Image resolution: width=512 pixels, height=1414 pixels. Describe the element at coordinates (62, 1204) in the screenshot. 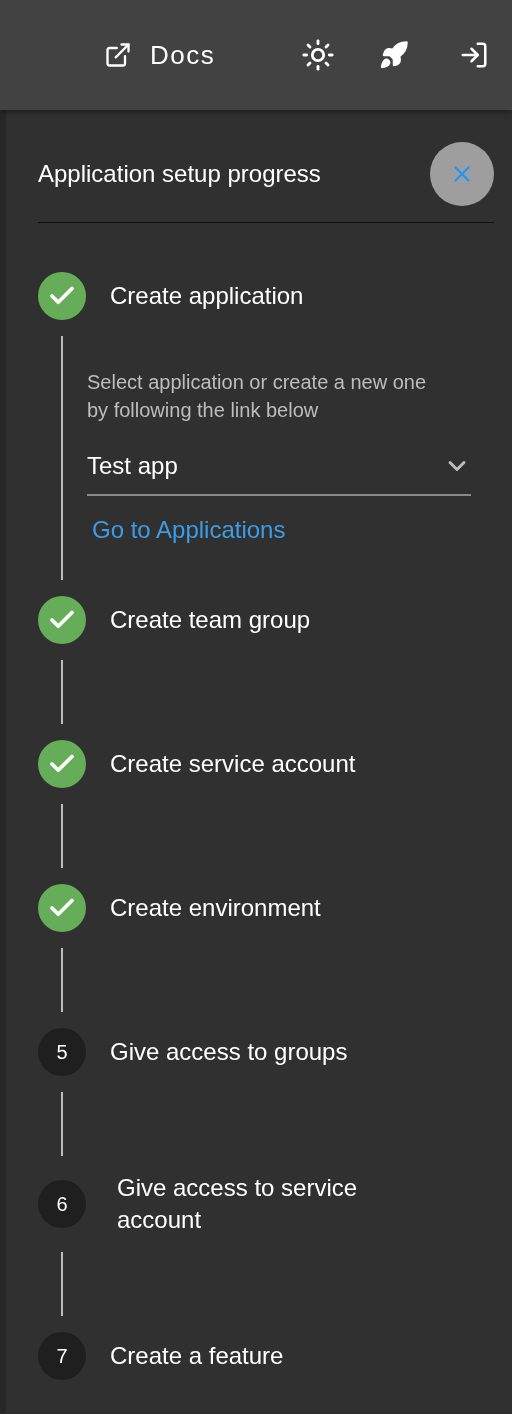

I see `step-number: 6` at that location.